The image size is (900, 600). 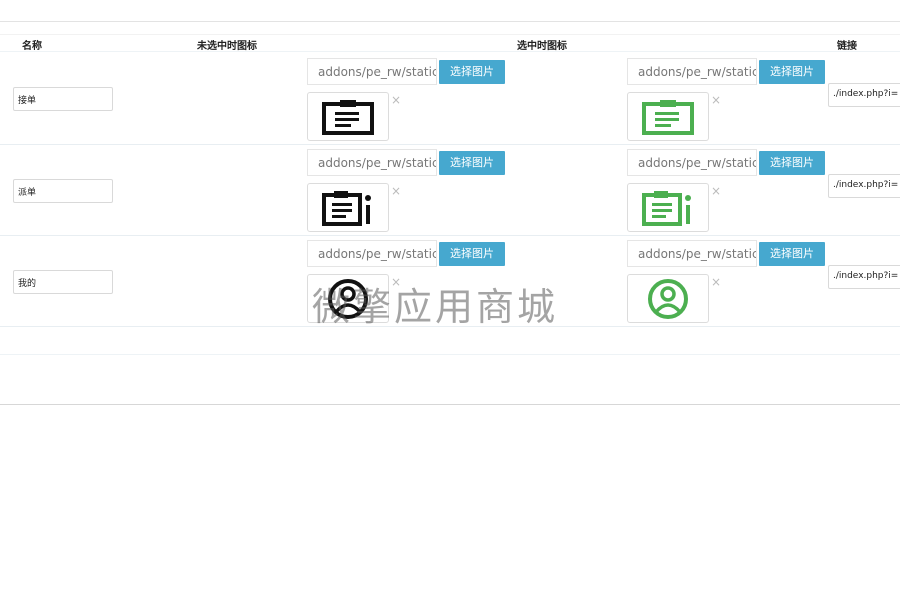 What do you see at coordinates (450, 43) in the screenshot?
I see `table-header` at bounding box center [450, 43].